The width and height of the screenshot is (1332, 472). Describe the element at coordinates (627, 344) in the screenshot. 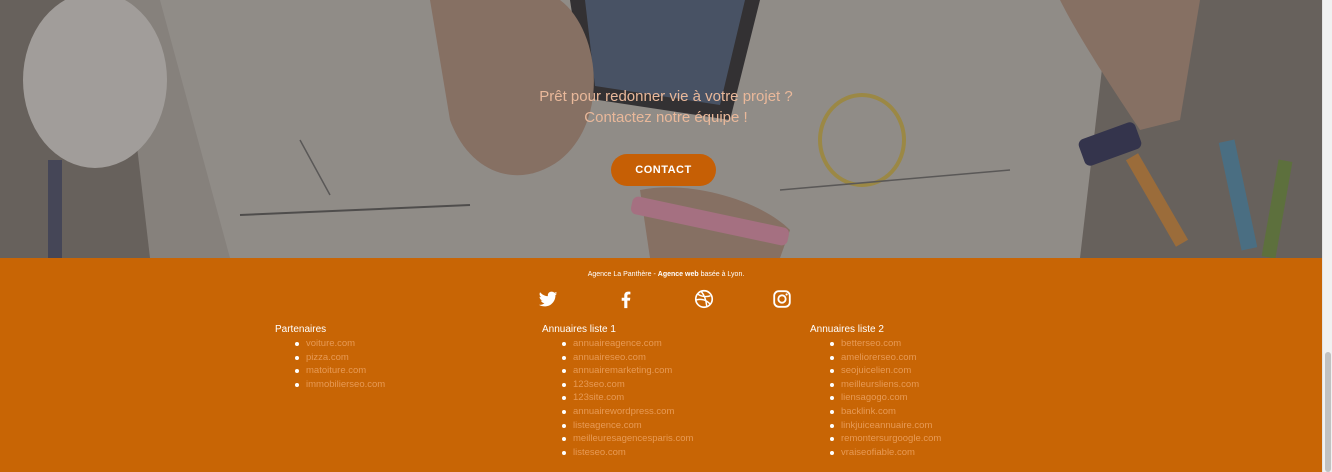

I see `list-item: annuaireagence.com` at that location.